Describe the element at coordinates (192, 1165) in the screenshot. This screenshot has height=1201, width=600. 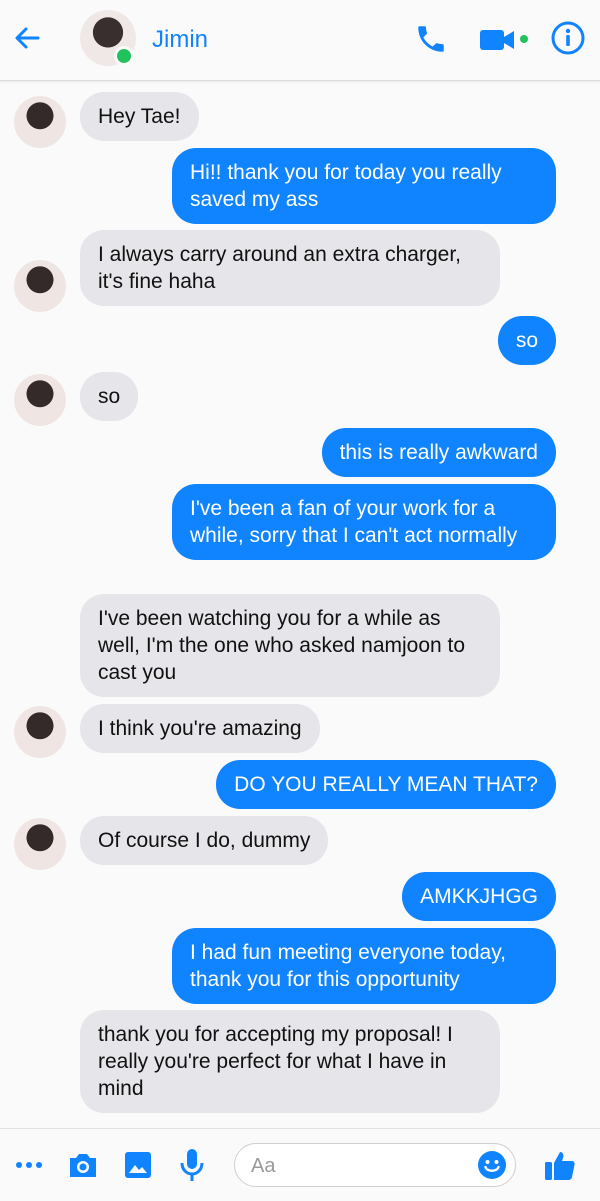
I see `microphone-icon` at that location.